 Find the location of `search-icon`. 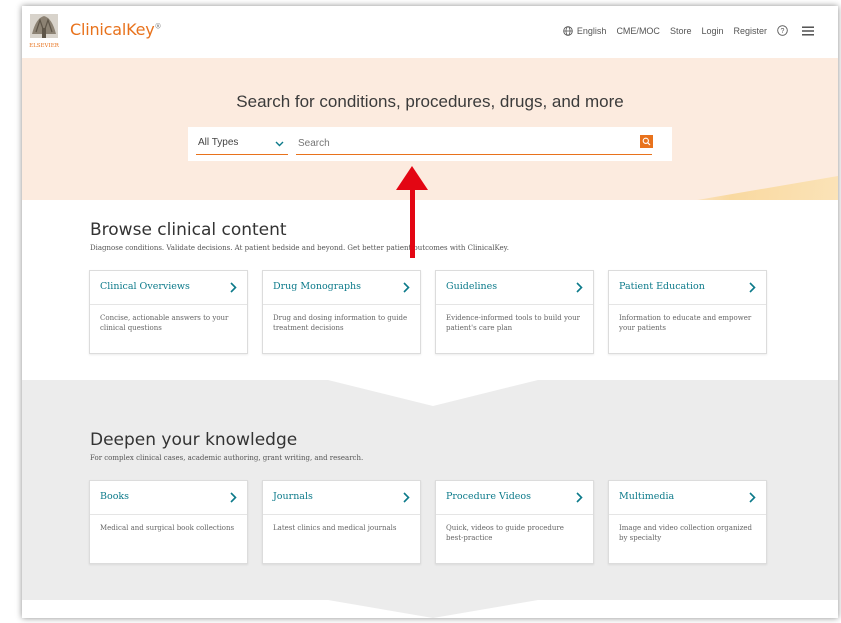

search-icon is located at coordinates (646, 142).